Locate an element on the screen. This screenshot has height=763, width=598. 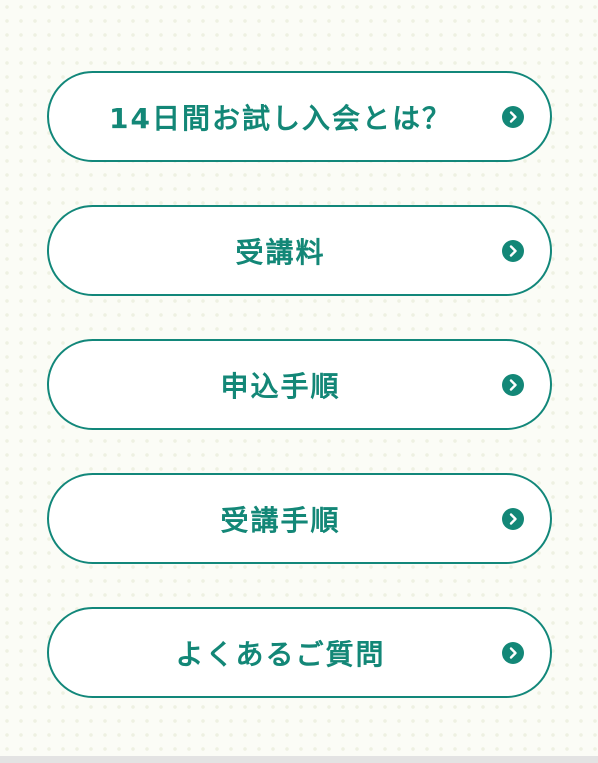
course-steps-label: 受講手順 is located at coordinates (280, 520).